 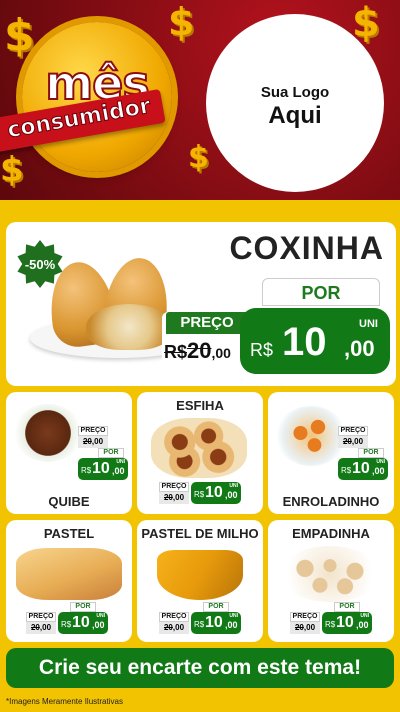 What do you see at coordinates (207, 323) in the screenshot?
I see `preco-label: PREÇO` at bounding box center [207, 323].